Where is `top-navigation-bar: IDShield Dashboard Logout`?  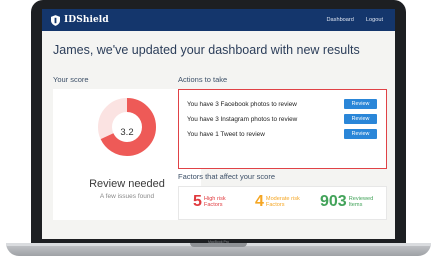
top-navigation-bar: IDShield Dashboard Logout is located at coordinates (218, 20).